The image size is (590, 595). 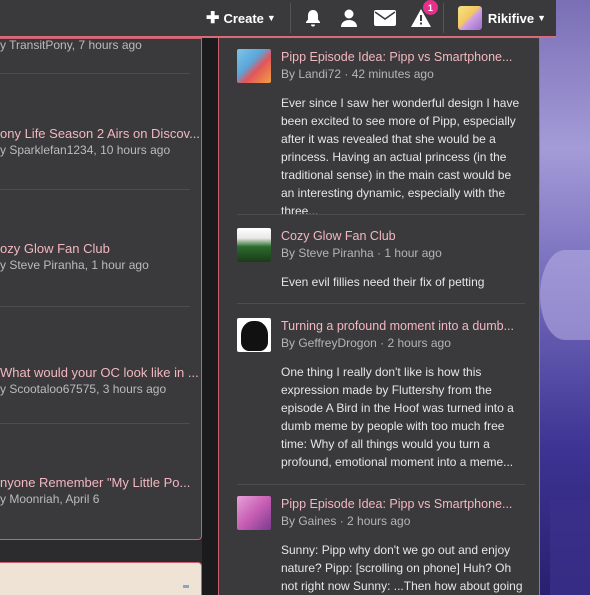 What do you see at coordinates (366, 343) in the screenshot?
I see `comment-meta: By GeffreyDrogon · 2 hours ago` at bounding box center [366, 343].